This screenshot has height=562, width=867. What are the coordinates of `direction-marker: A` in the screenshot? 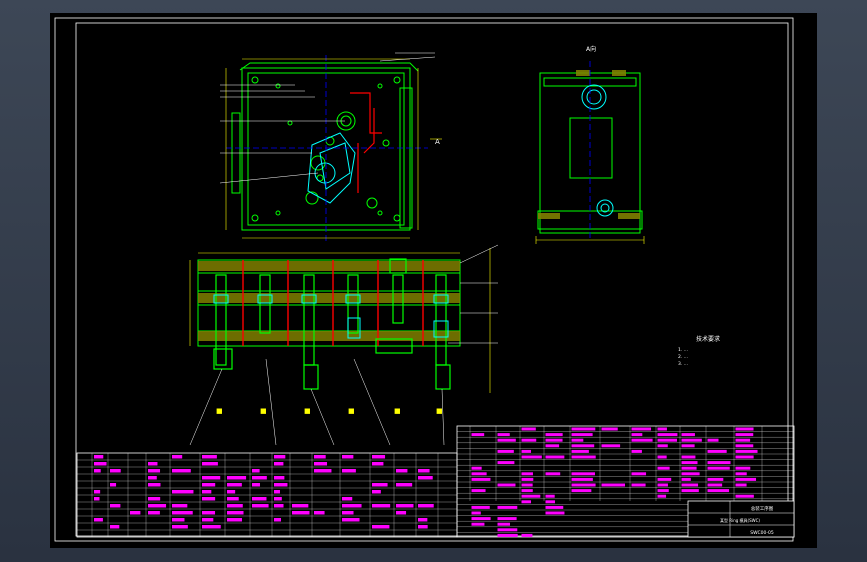 It's located at (437, 142).